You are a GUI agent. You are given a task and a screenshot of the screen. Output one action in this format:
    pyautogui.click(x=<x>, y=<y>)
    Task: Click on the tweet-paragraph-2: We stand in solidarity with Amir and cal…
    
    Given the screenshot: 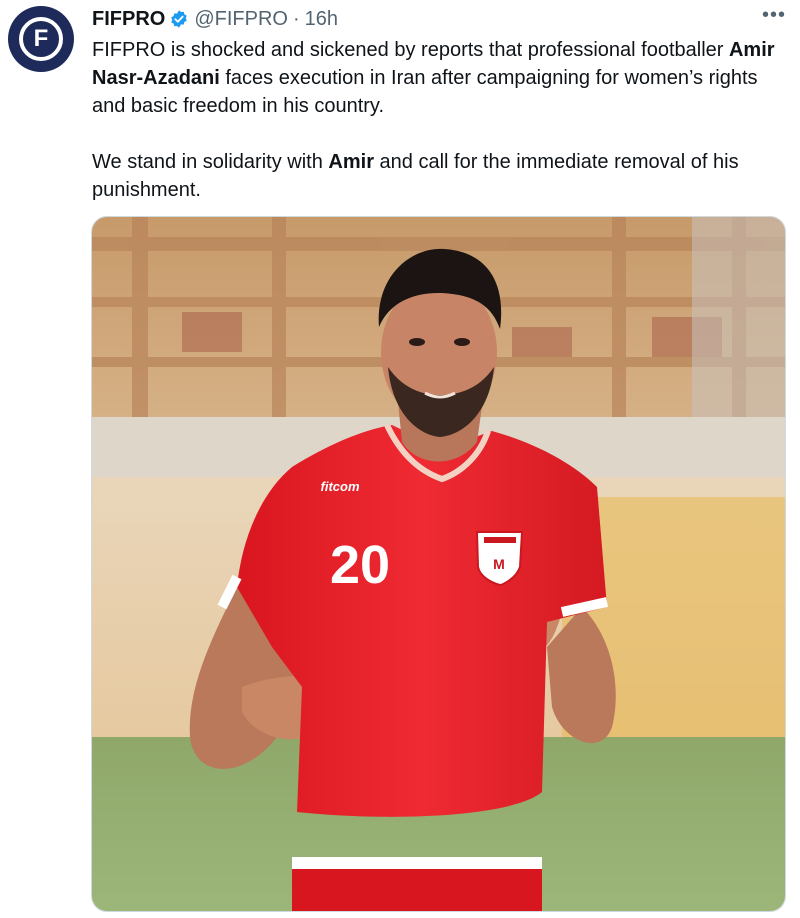 What is the action you would take?
    pyautogui.click(x=437, y=176)
    